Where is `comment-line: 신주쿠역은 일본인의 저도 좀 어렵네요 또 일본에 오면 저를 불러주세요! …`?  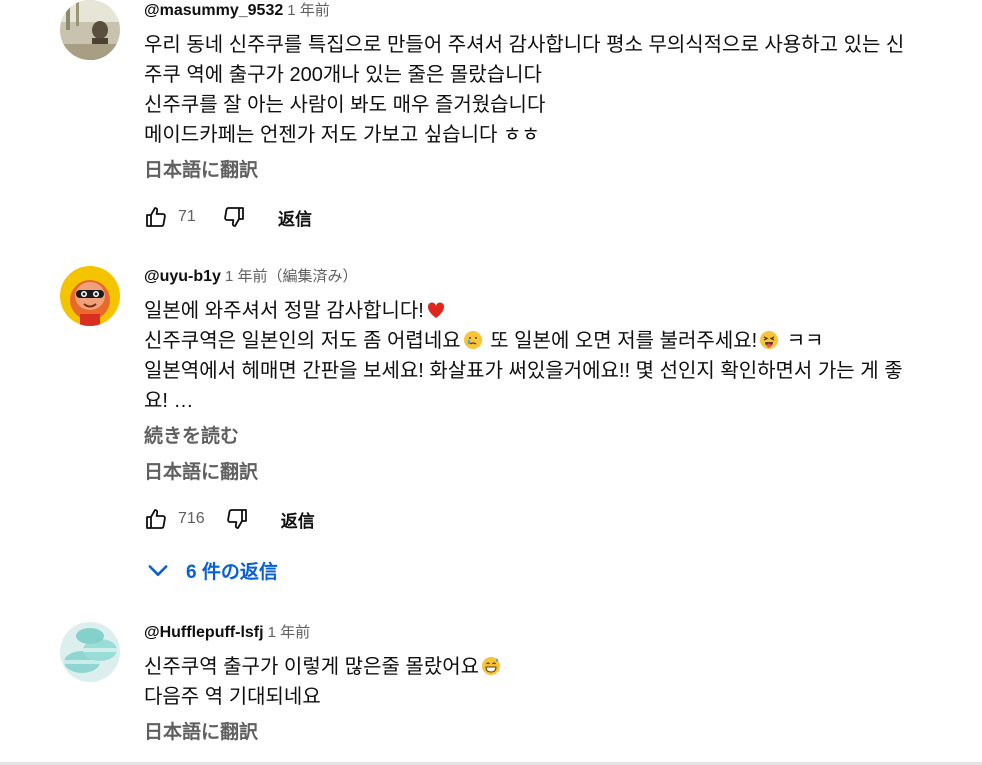
comment-line: 신주쿠역은 일본인의 저도 좀 어렵네요 또 일본에 오면 저를 불러주세요! … is located at coordinates (563, 341).